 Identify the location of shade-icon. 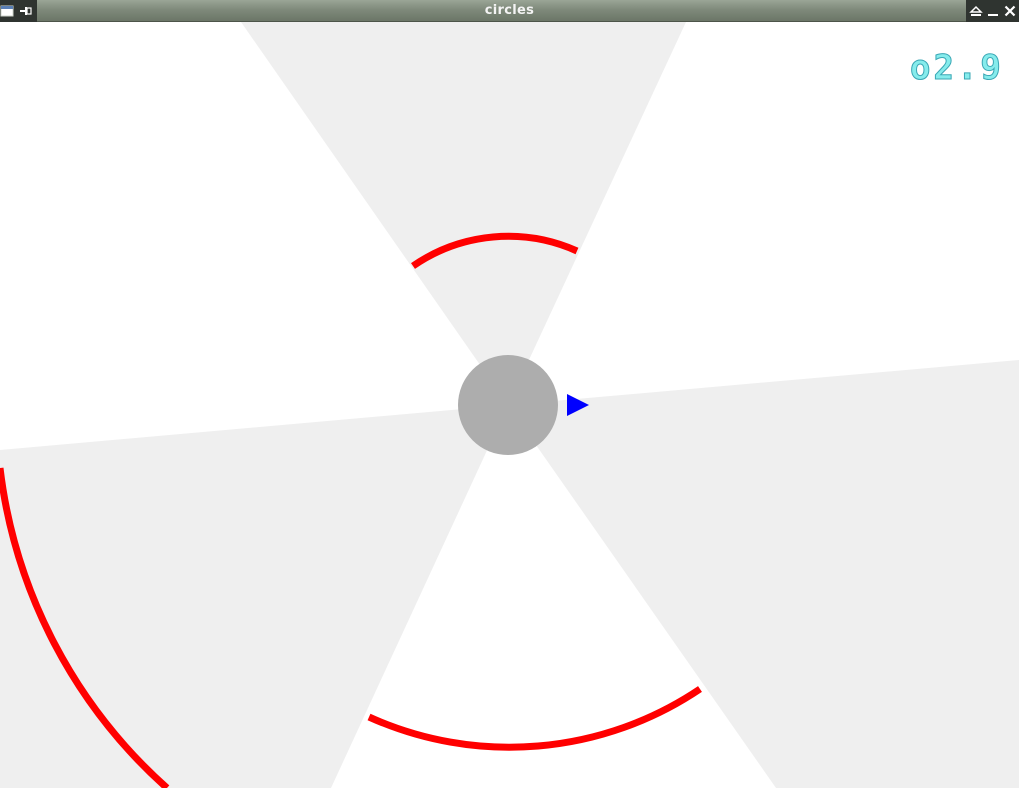
(976, 11).